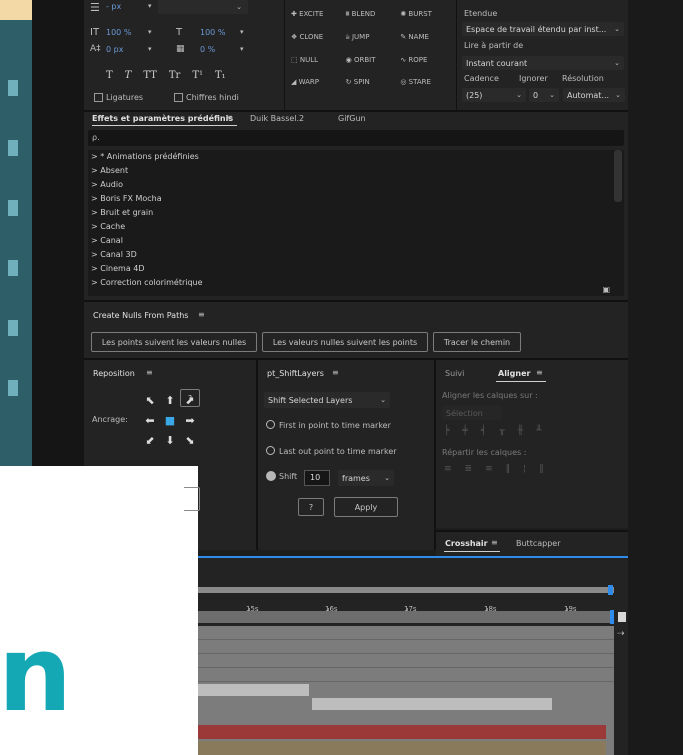 The height and width of the screenshot is (755, 683). I want to click on baseline-value: 0 px, so click(114, 49).